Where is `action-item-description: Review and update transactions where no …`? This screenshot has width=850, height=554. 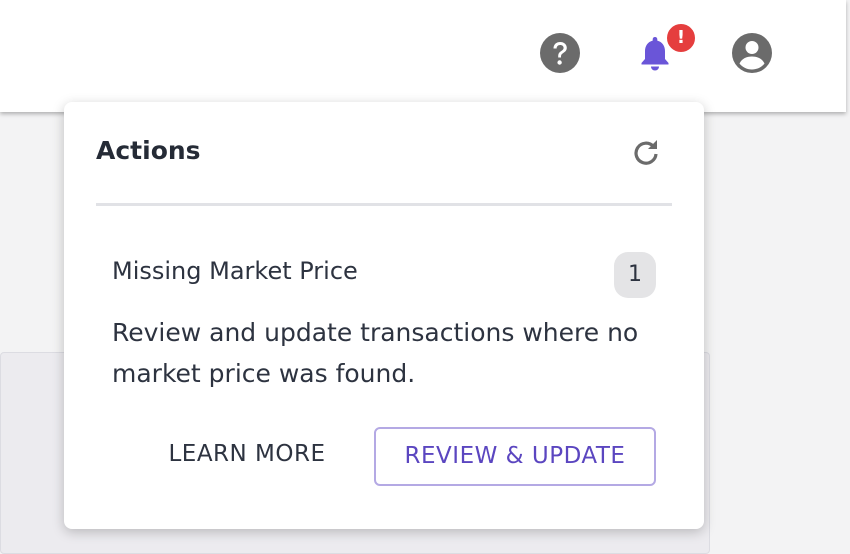 action-item-description: Review and update transactions where no … is located at coordinates (375, 353).